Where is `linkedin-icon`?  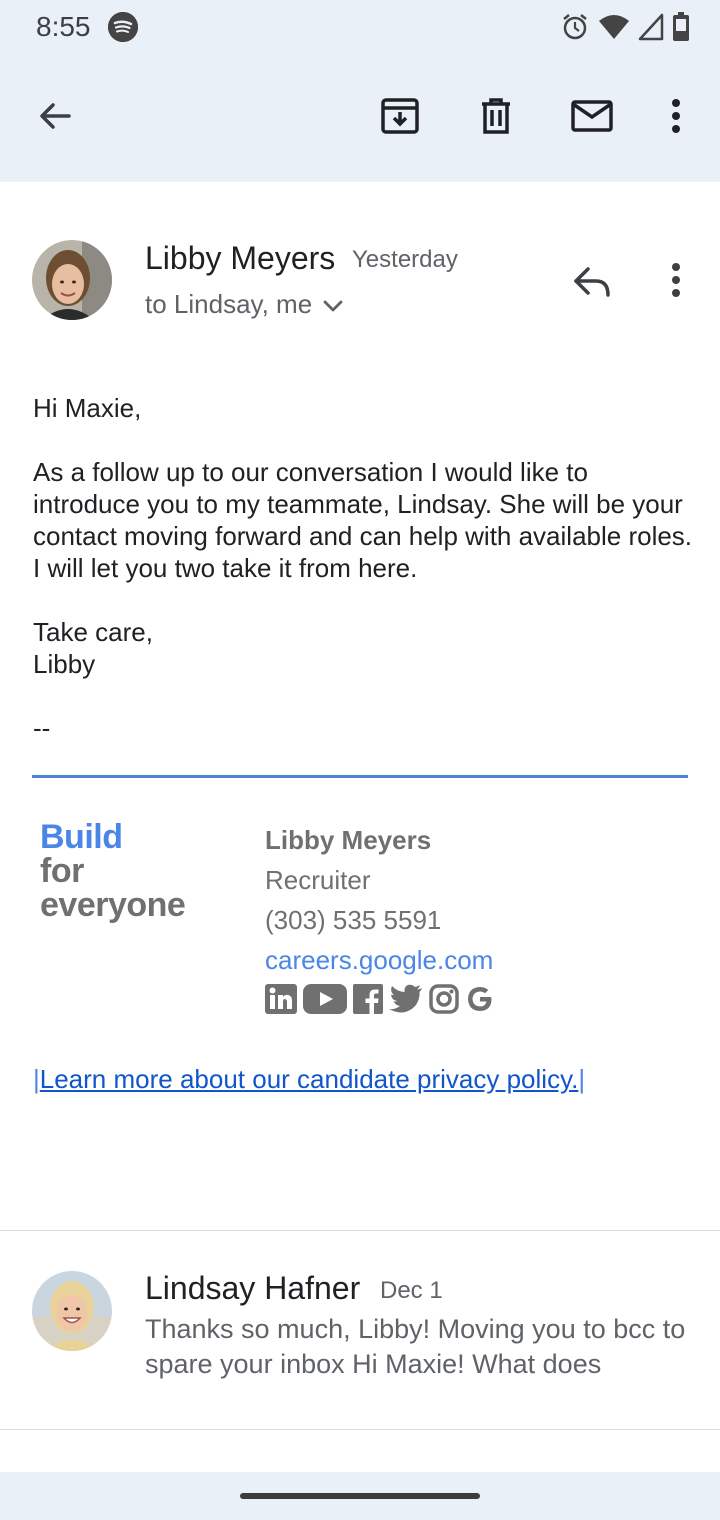 linkedin-icon is located at coordinates (281, 1001).